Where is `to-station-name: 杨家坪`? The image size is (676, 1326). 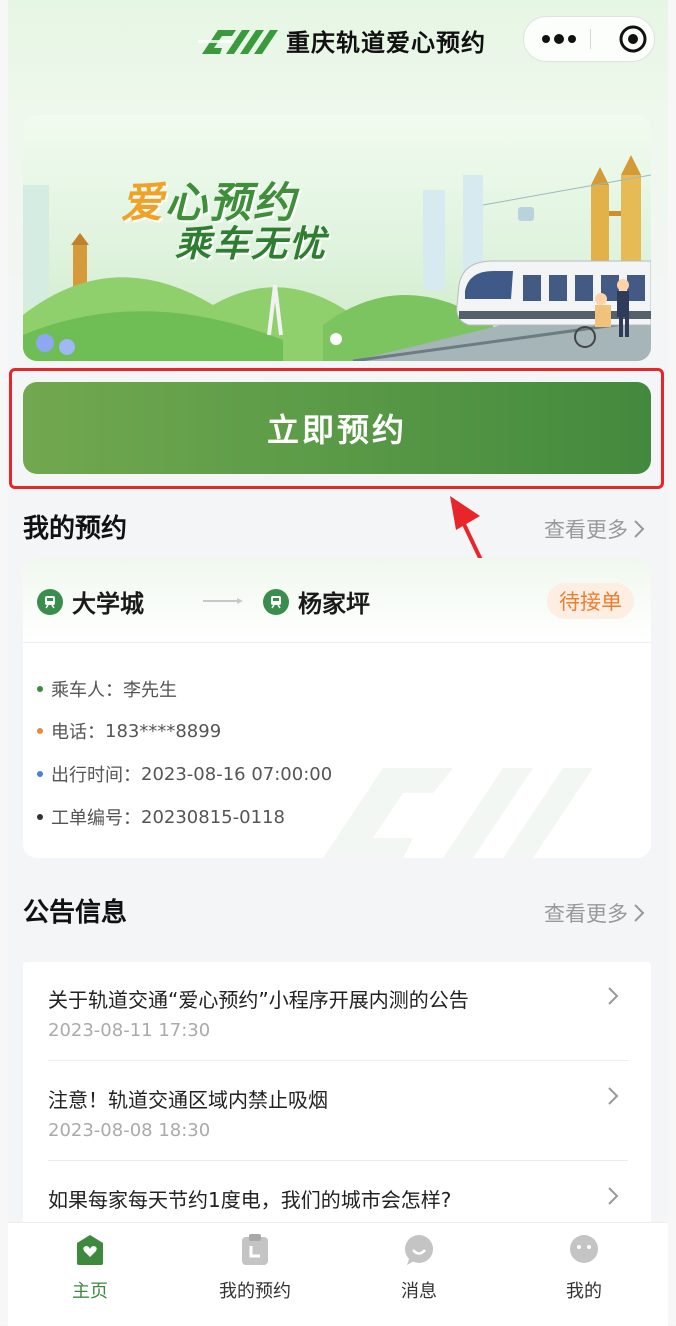
to-station-name: 杨家坪 is located at coordinates (334, 604).